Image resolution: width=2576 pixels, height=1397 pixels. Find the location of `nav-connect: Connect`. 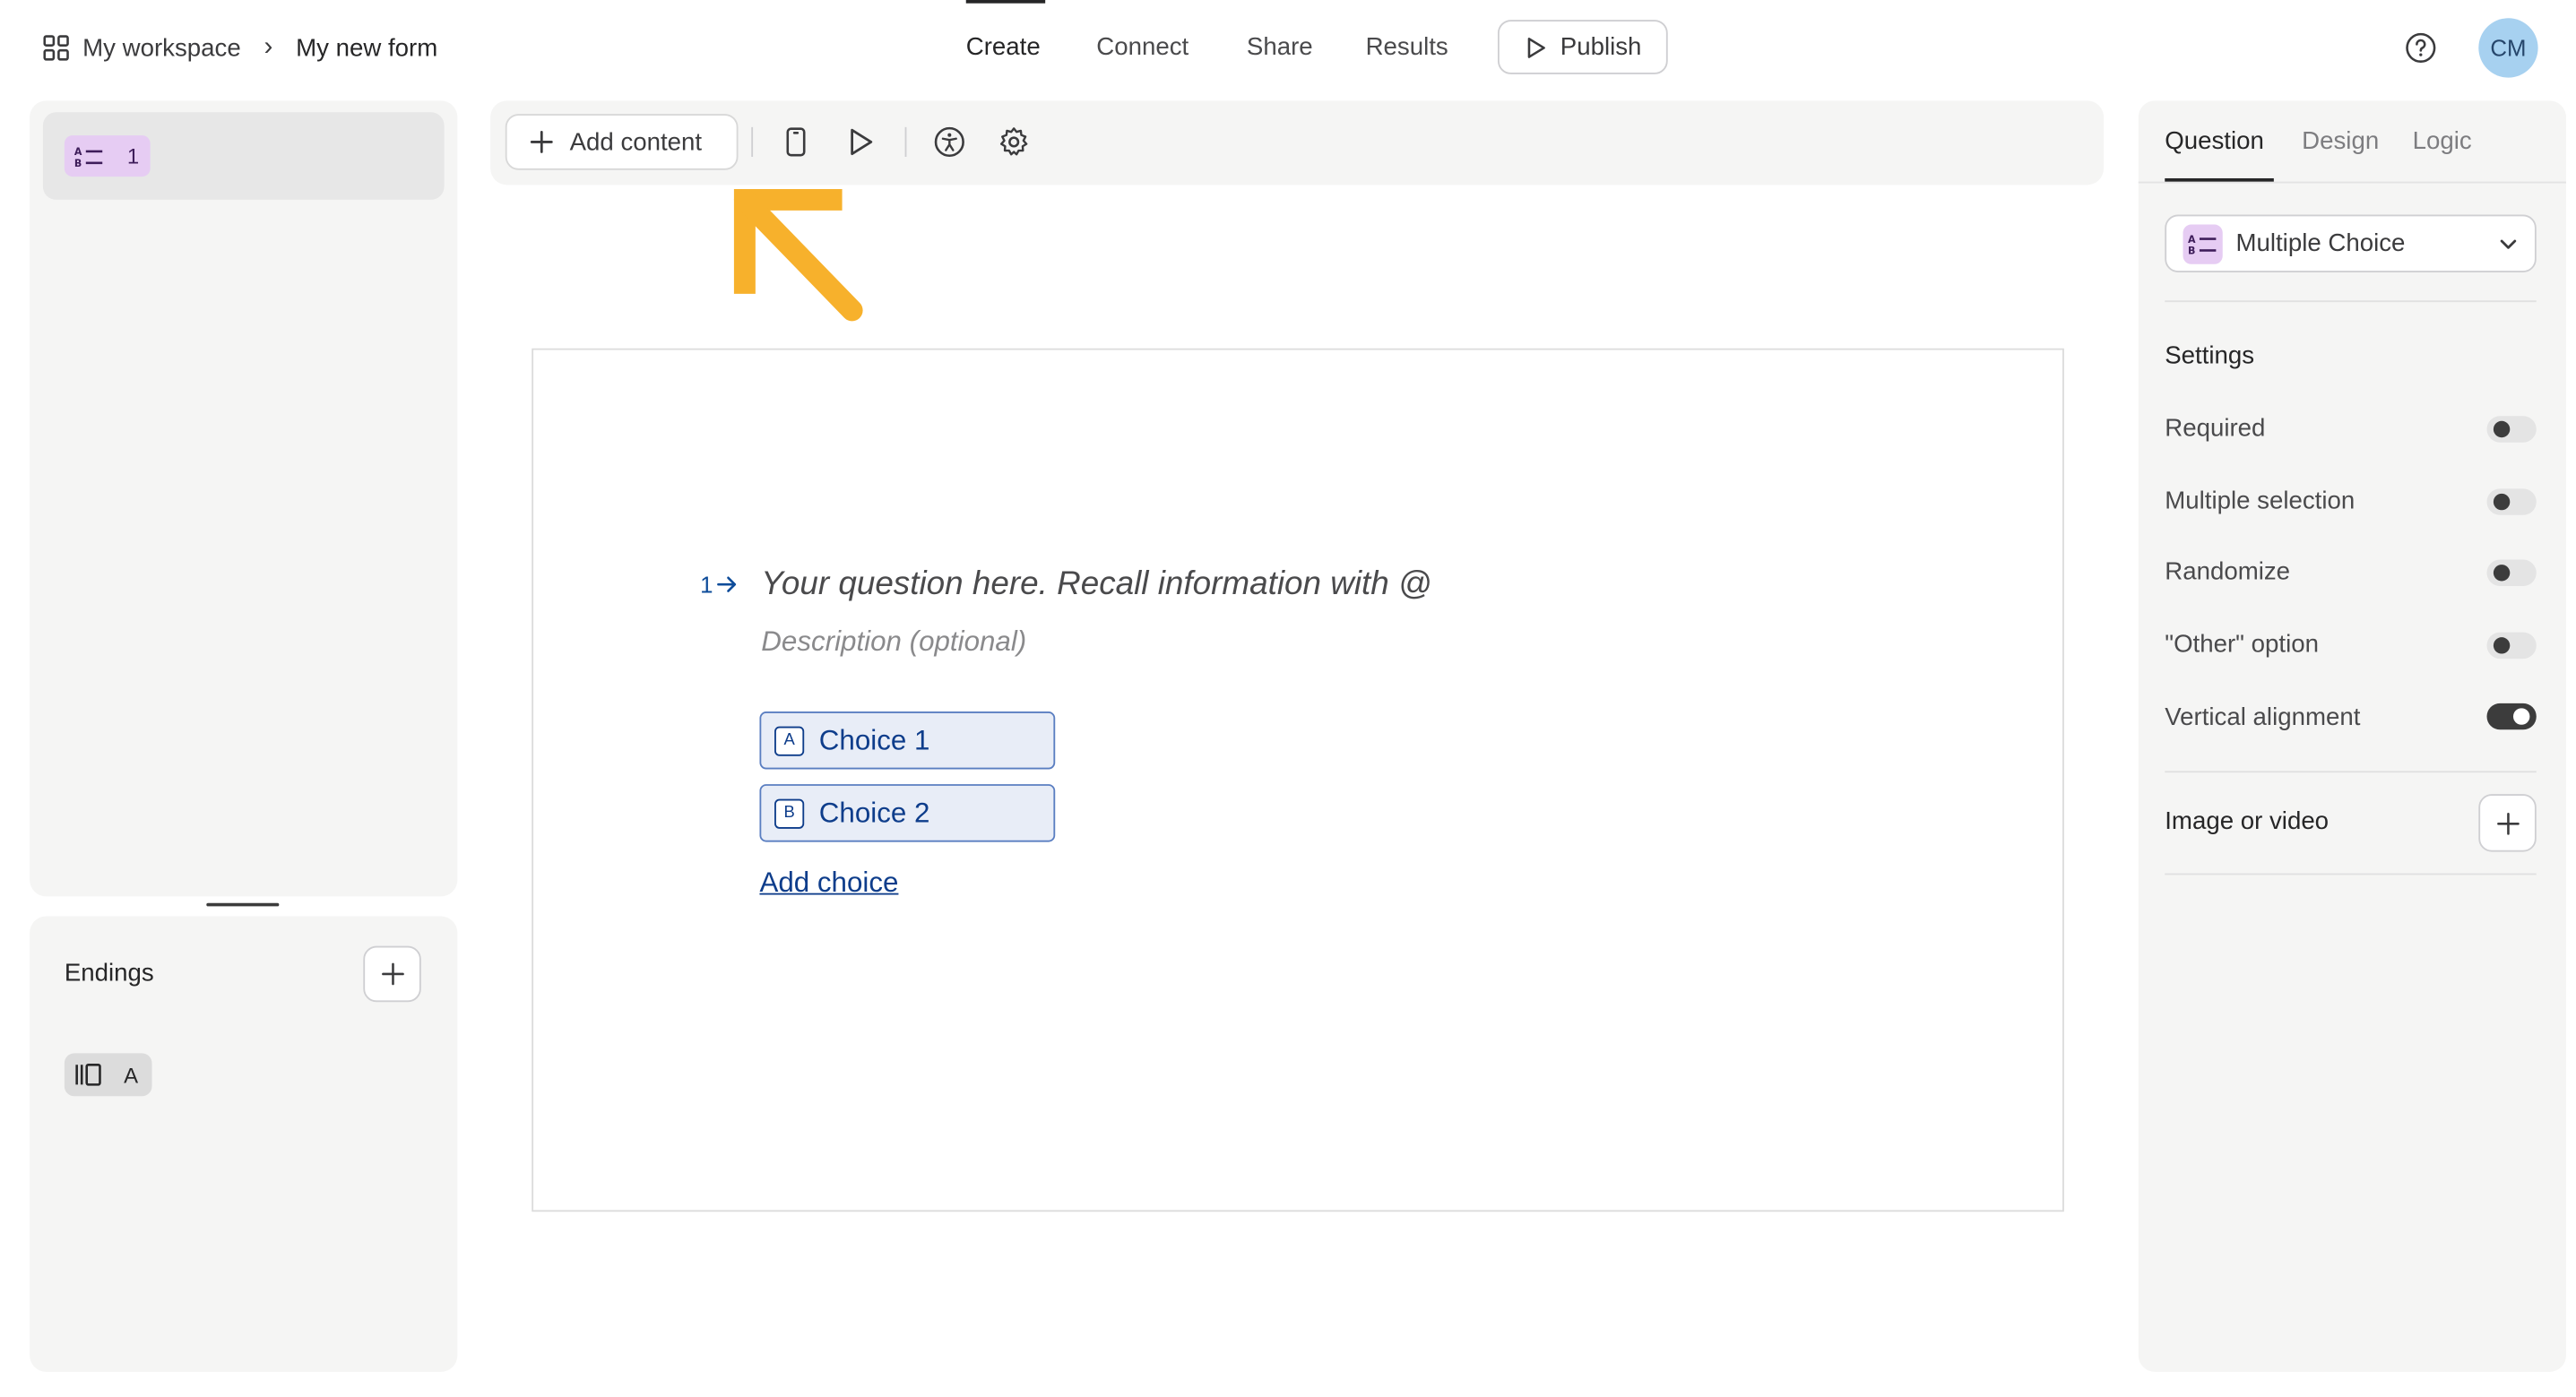

nav-connect: Connect is located at coordinates (1142, 47).